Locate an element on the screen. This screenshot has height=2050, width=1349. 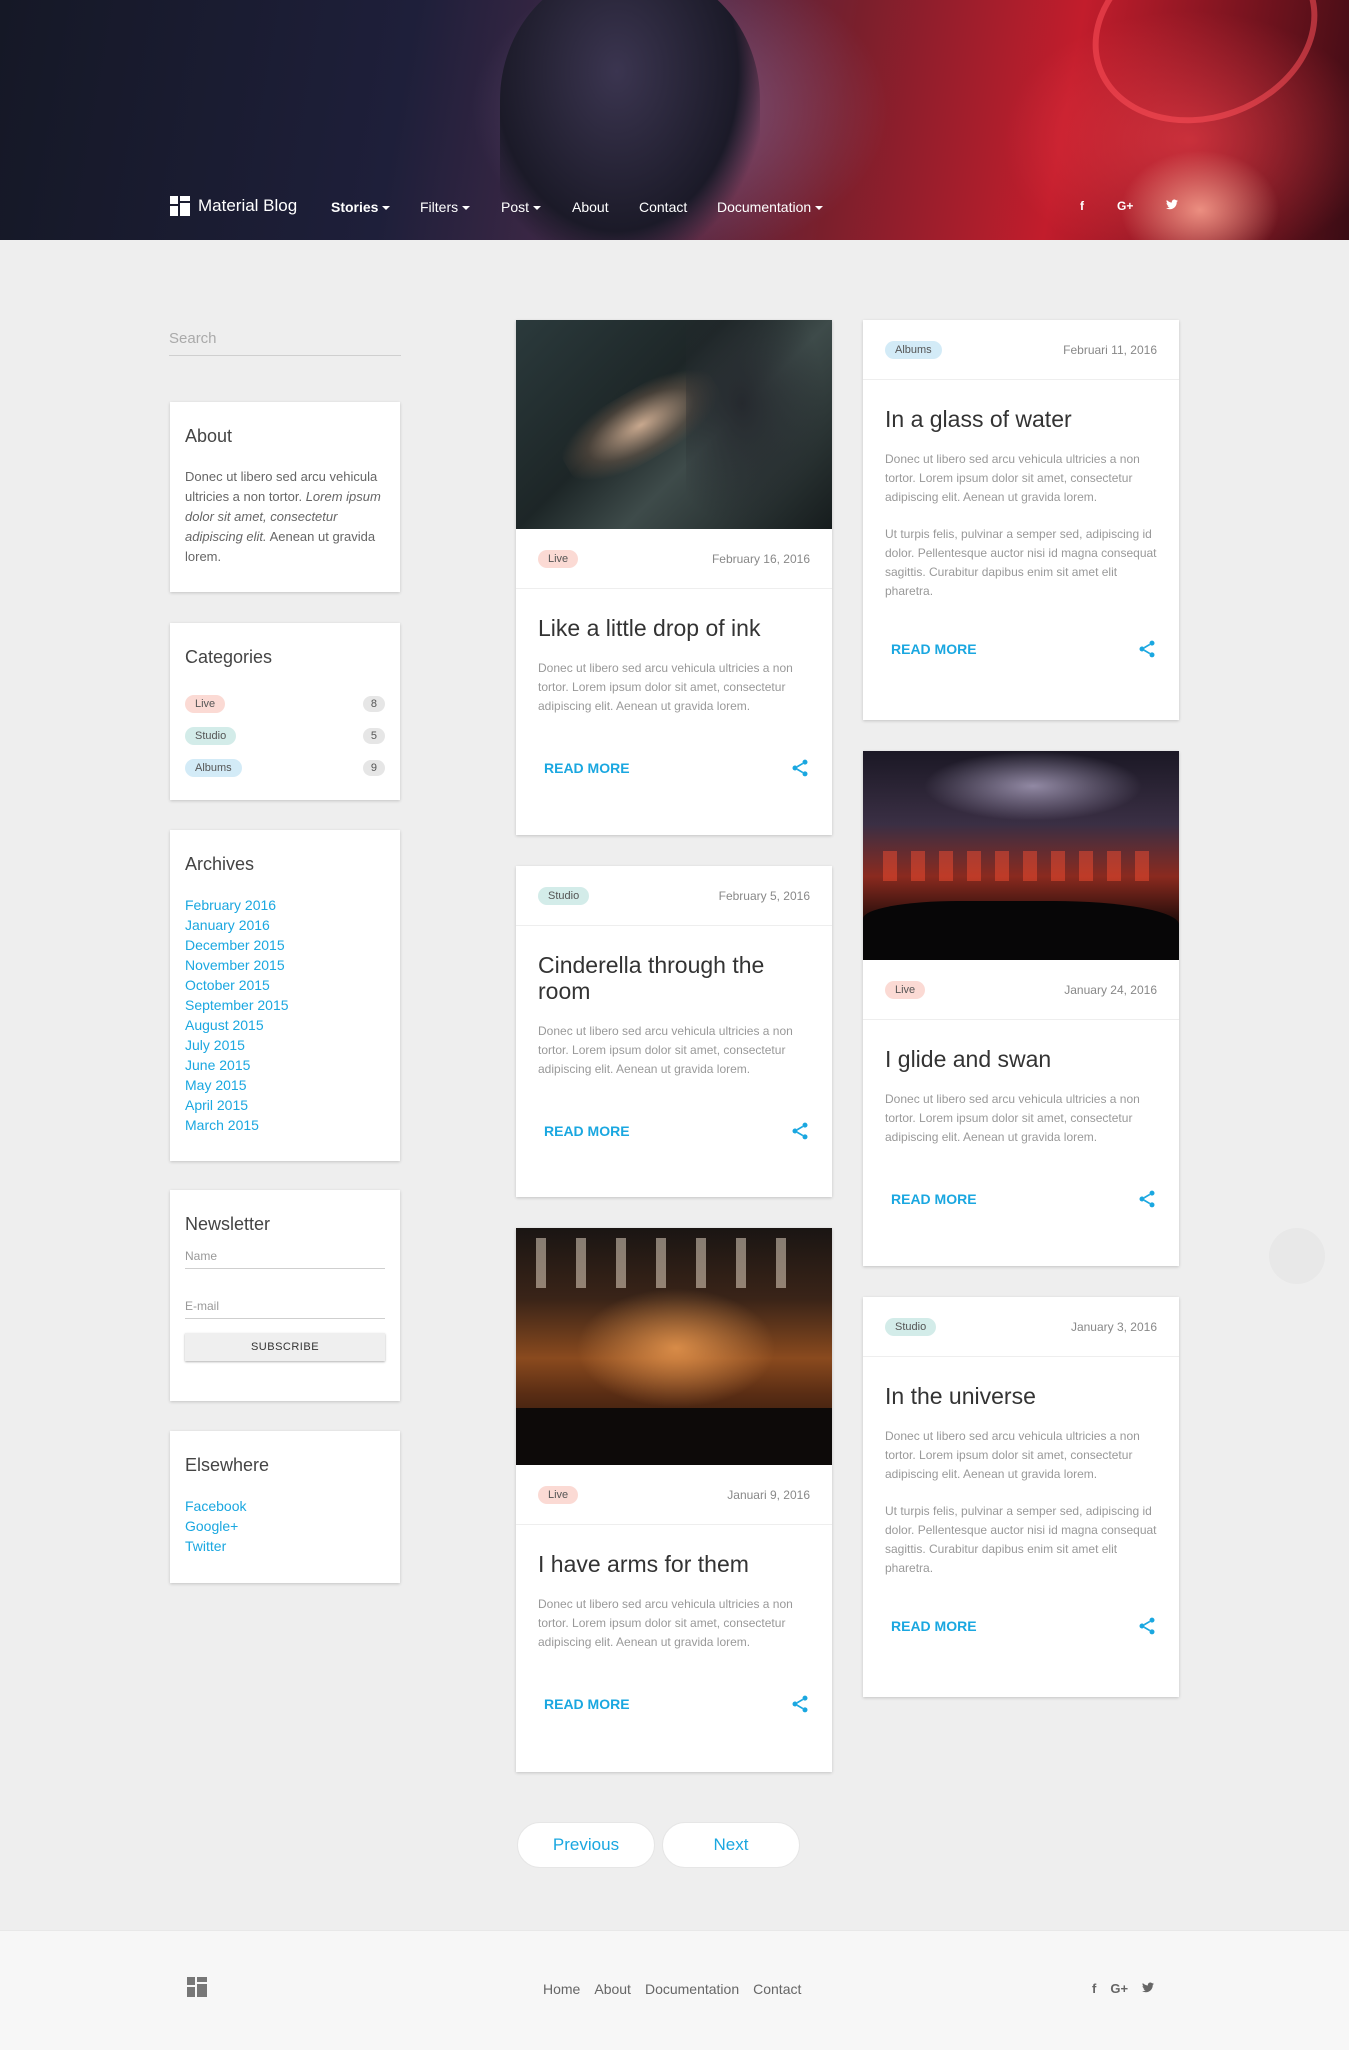
subscribe-button: SUBSCRIBE is located at coordinates (285, 1347).